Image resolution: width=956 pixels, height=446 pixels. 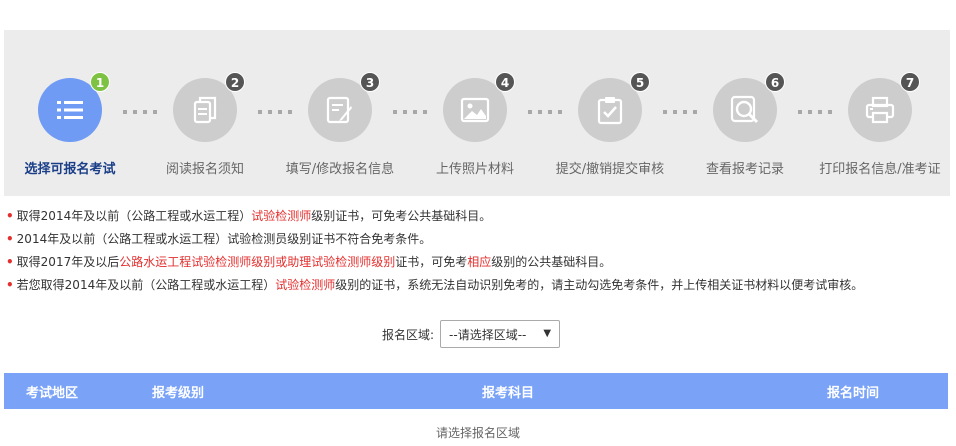 What do you see at coordinates (547, 333) in the screenshot?
I see `dropdown-arrow-icon: ▼` at bounding box center [547, 333].